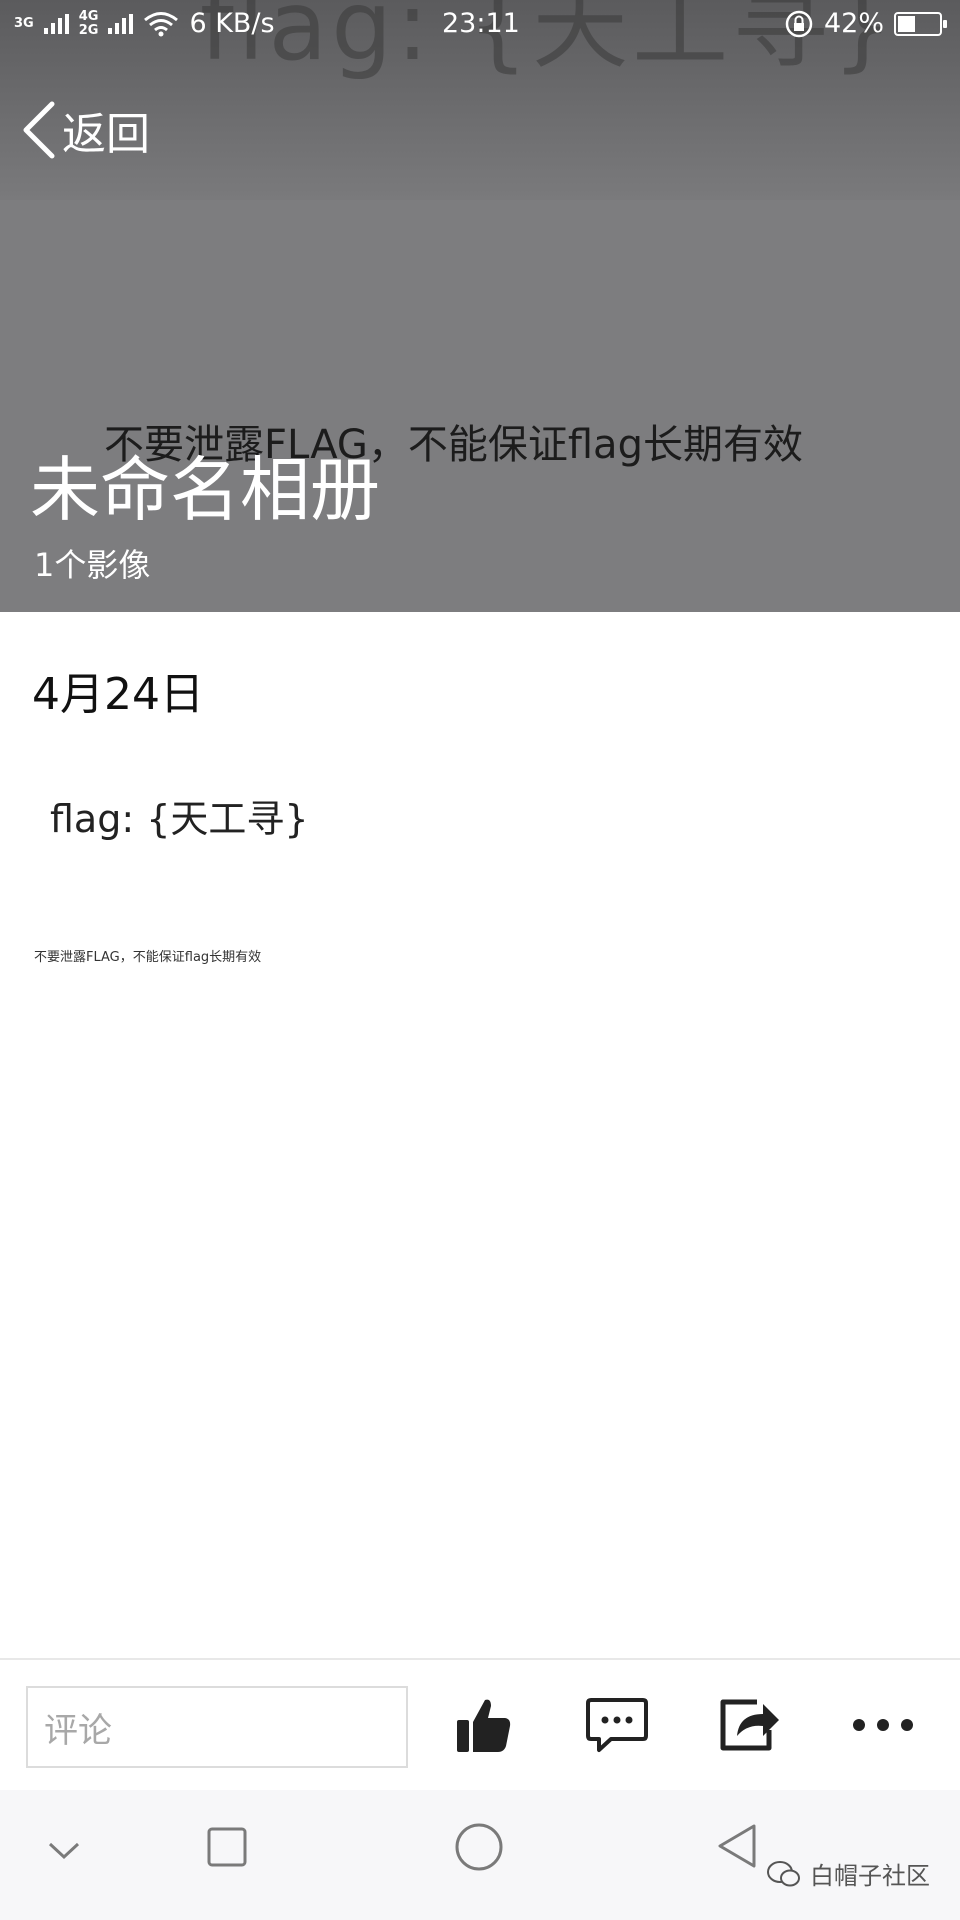 This screenshot has height=1920, width=960. Describe the element at coordinates (78, 1730) in the screenshot. I see `comment-placeholder: 评论` at that location.